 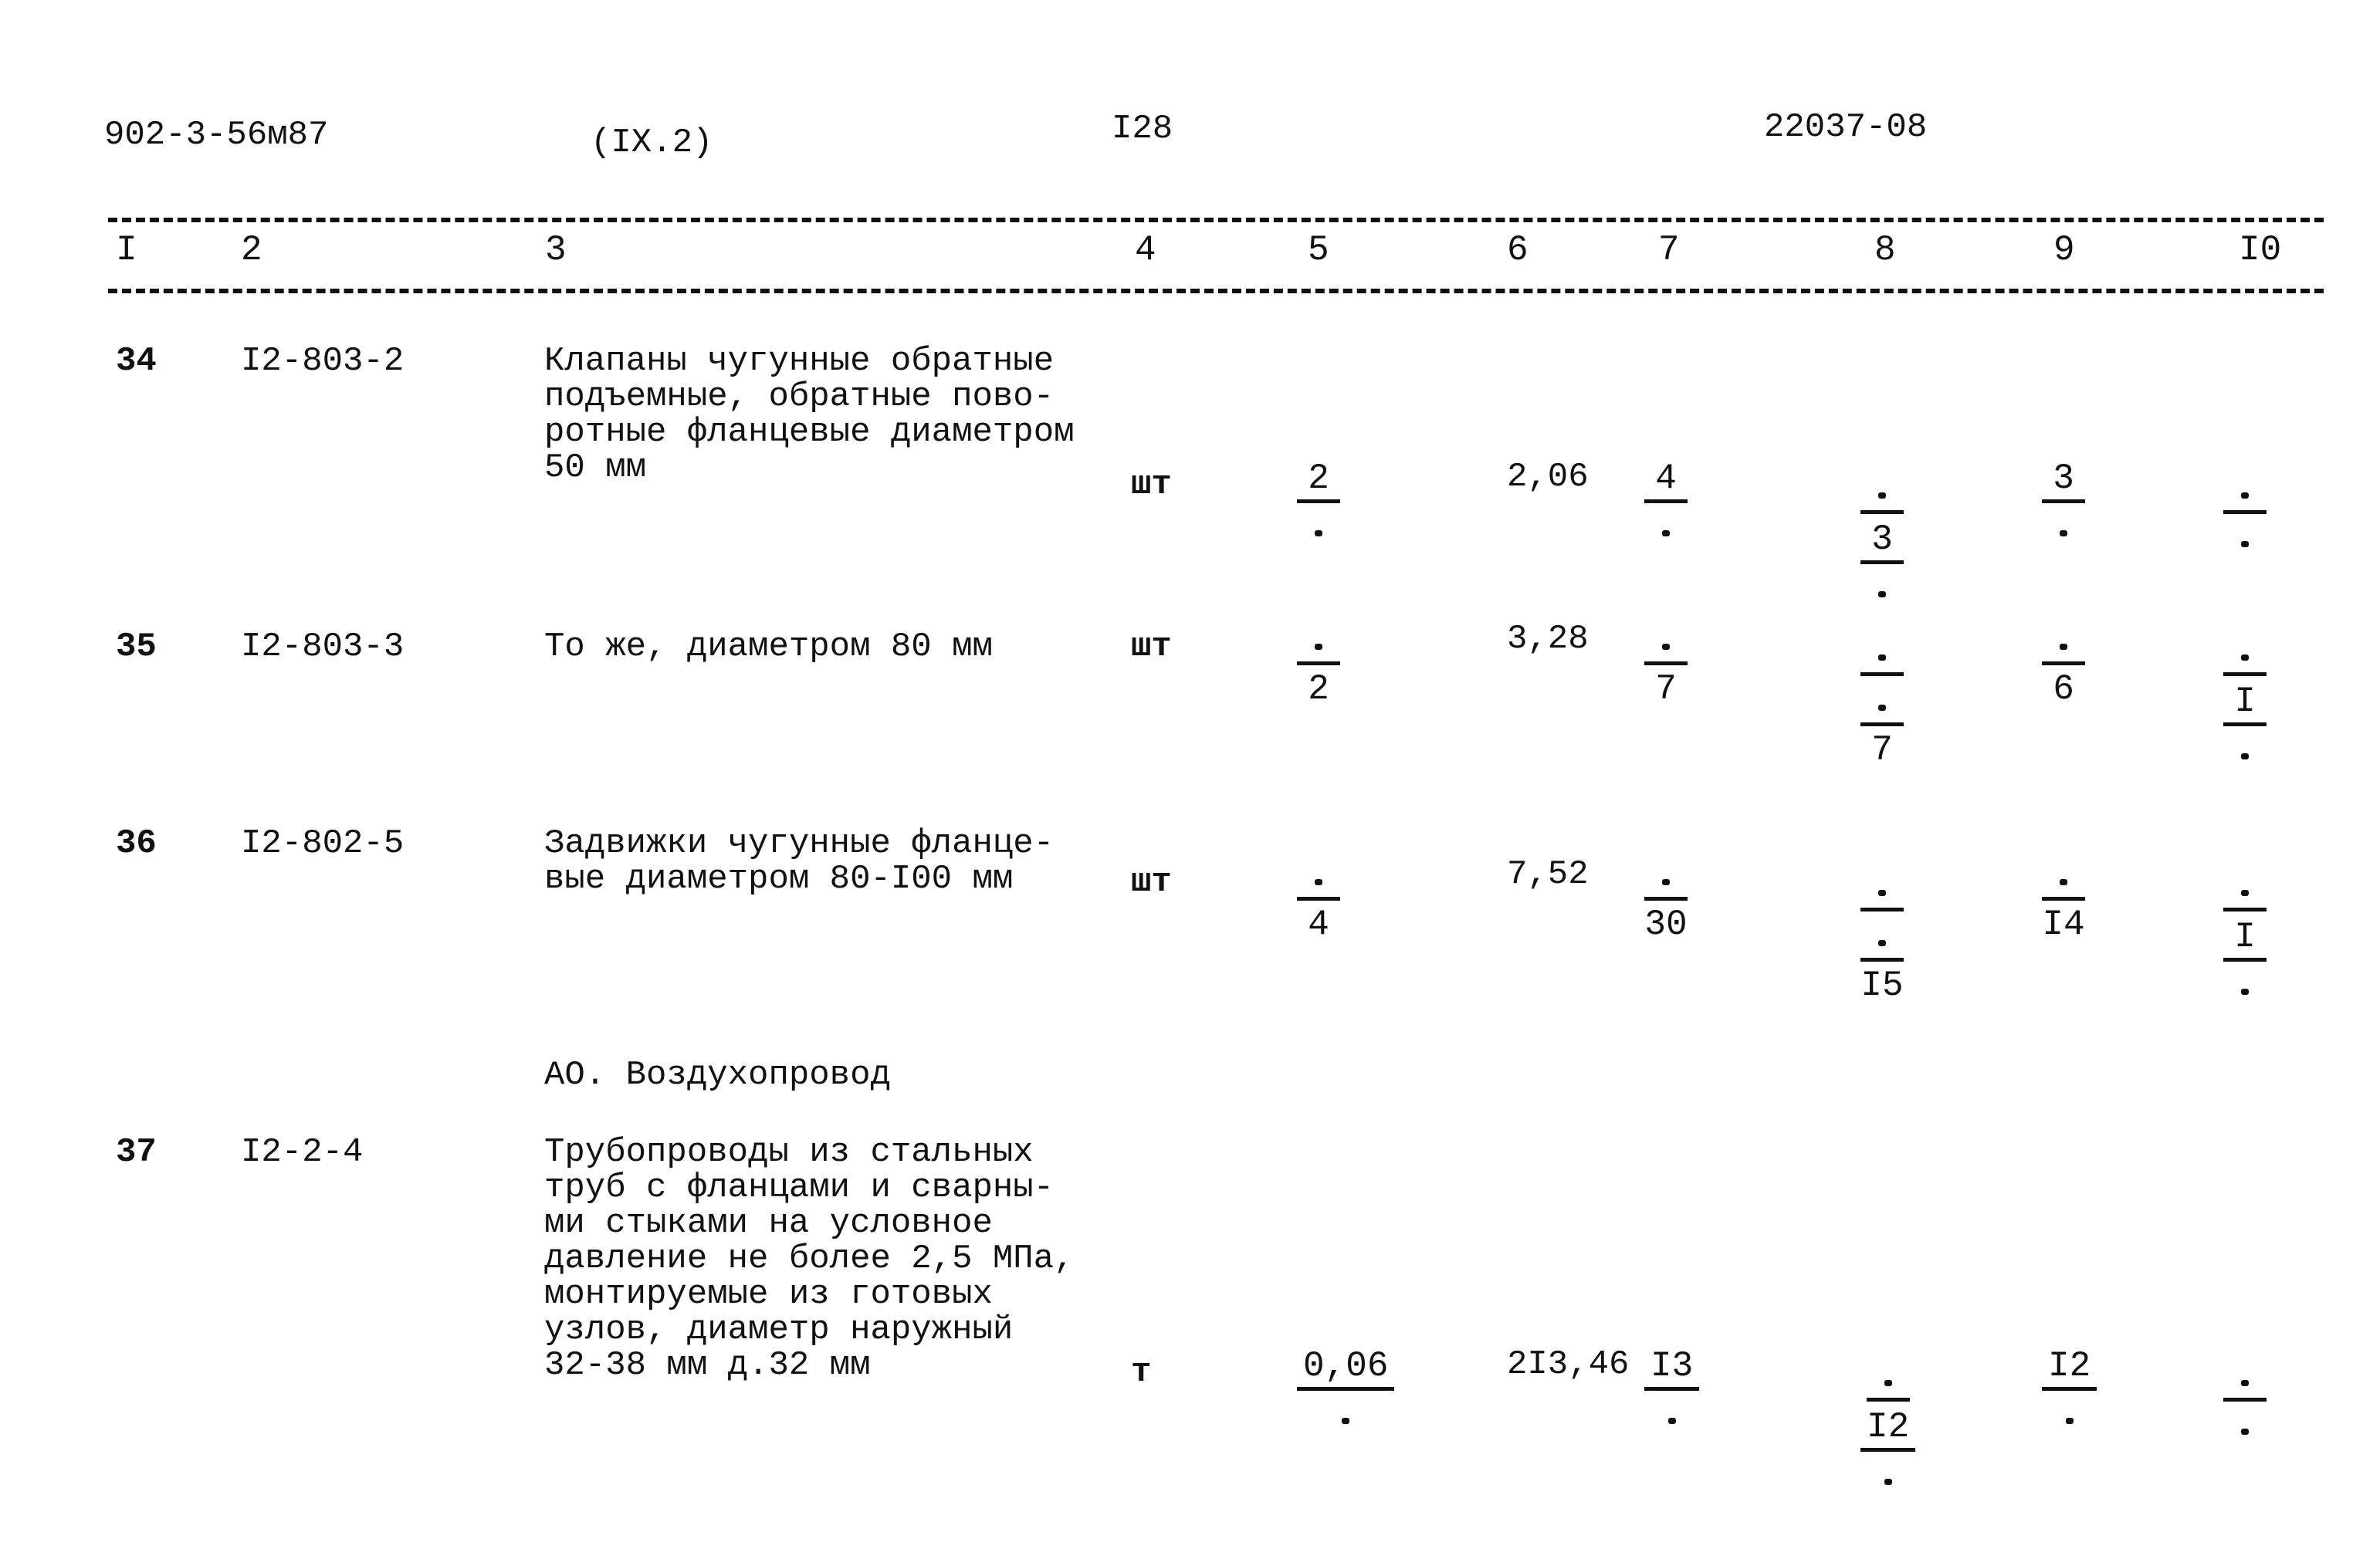 What do you see at coordinates (323, 844) in the screenshot?
I see `norm-code: I2-802-5` at bounding box center [323, 844].